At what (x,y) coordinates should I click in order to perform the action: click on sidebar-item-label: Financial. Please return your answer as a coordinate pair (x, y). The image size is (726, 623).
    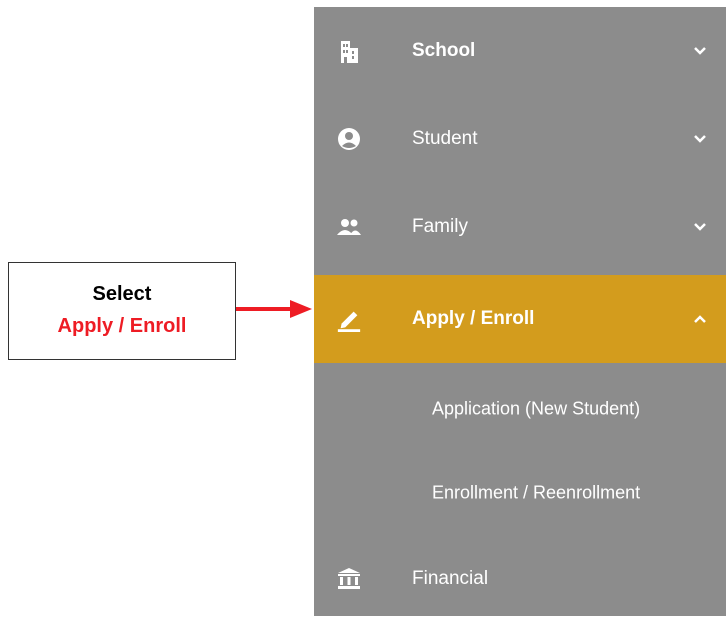
    Looking at the image, I should click on (450, 578).